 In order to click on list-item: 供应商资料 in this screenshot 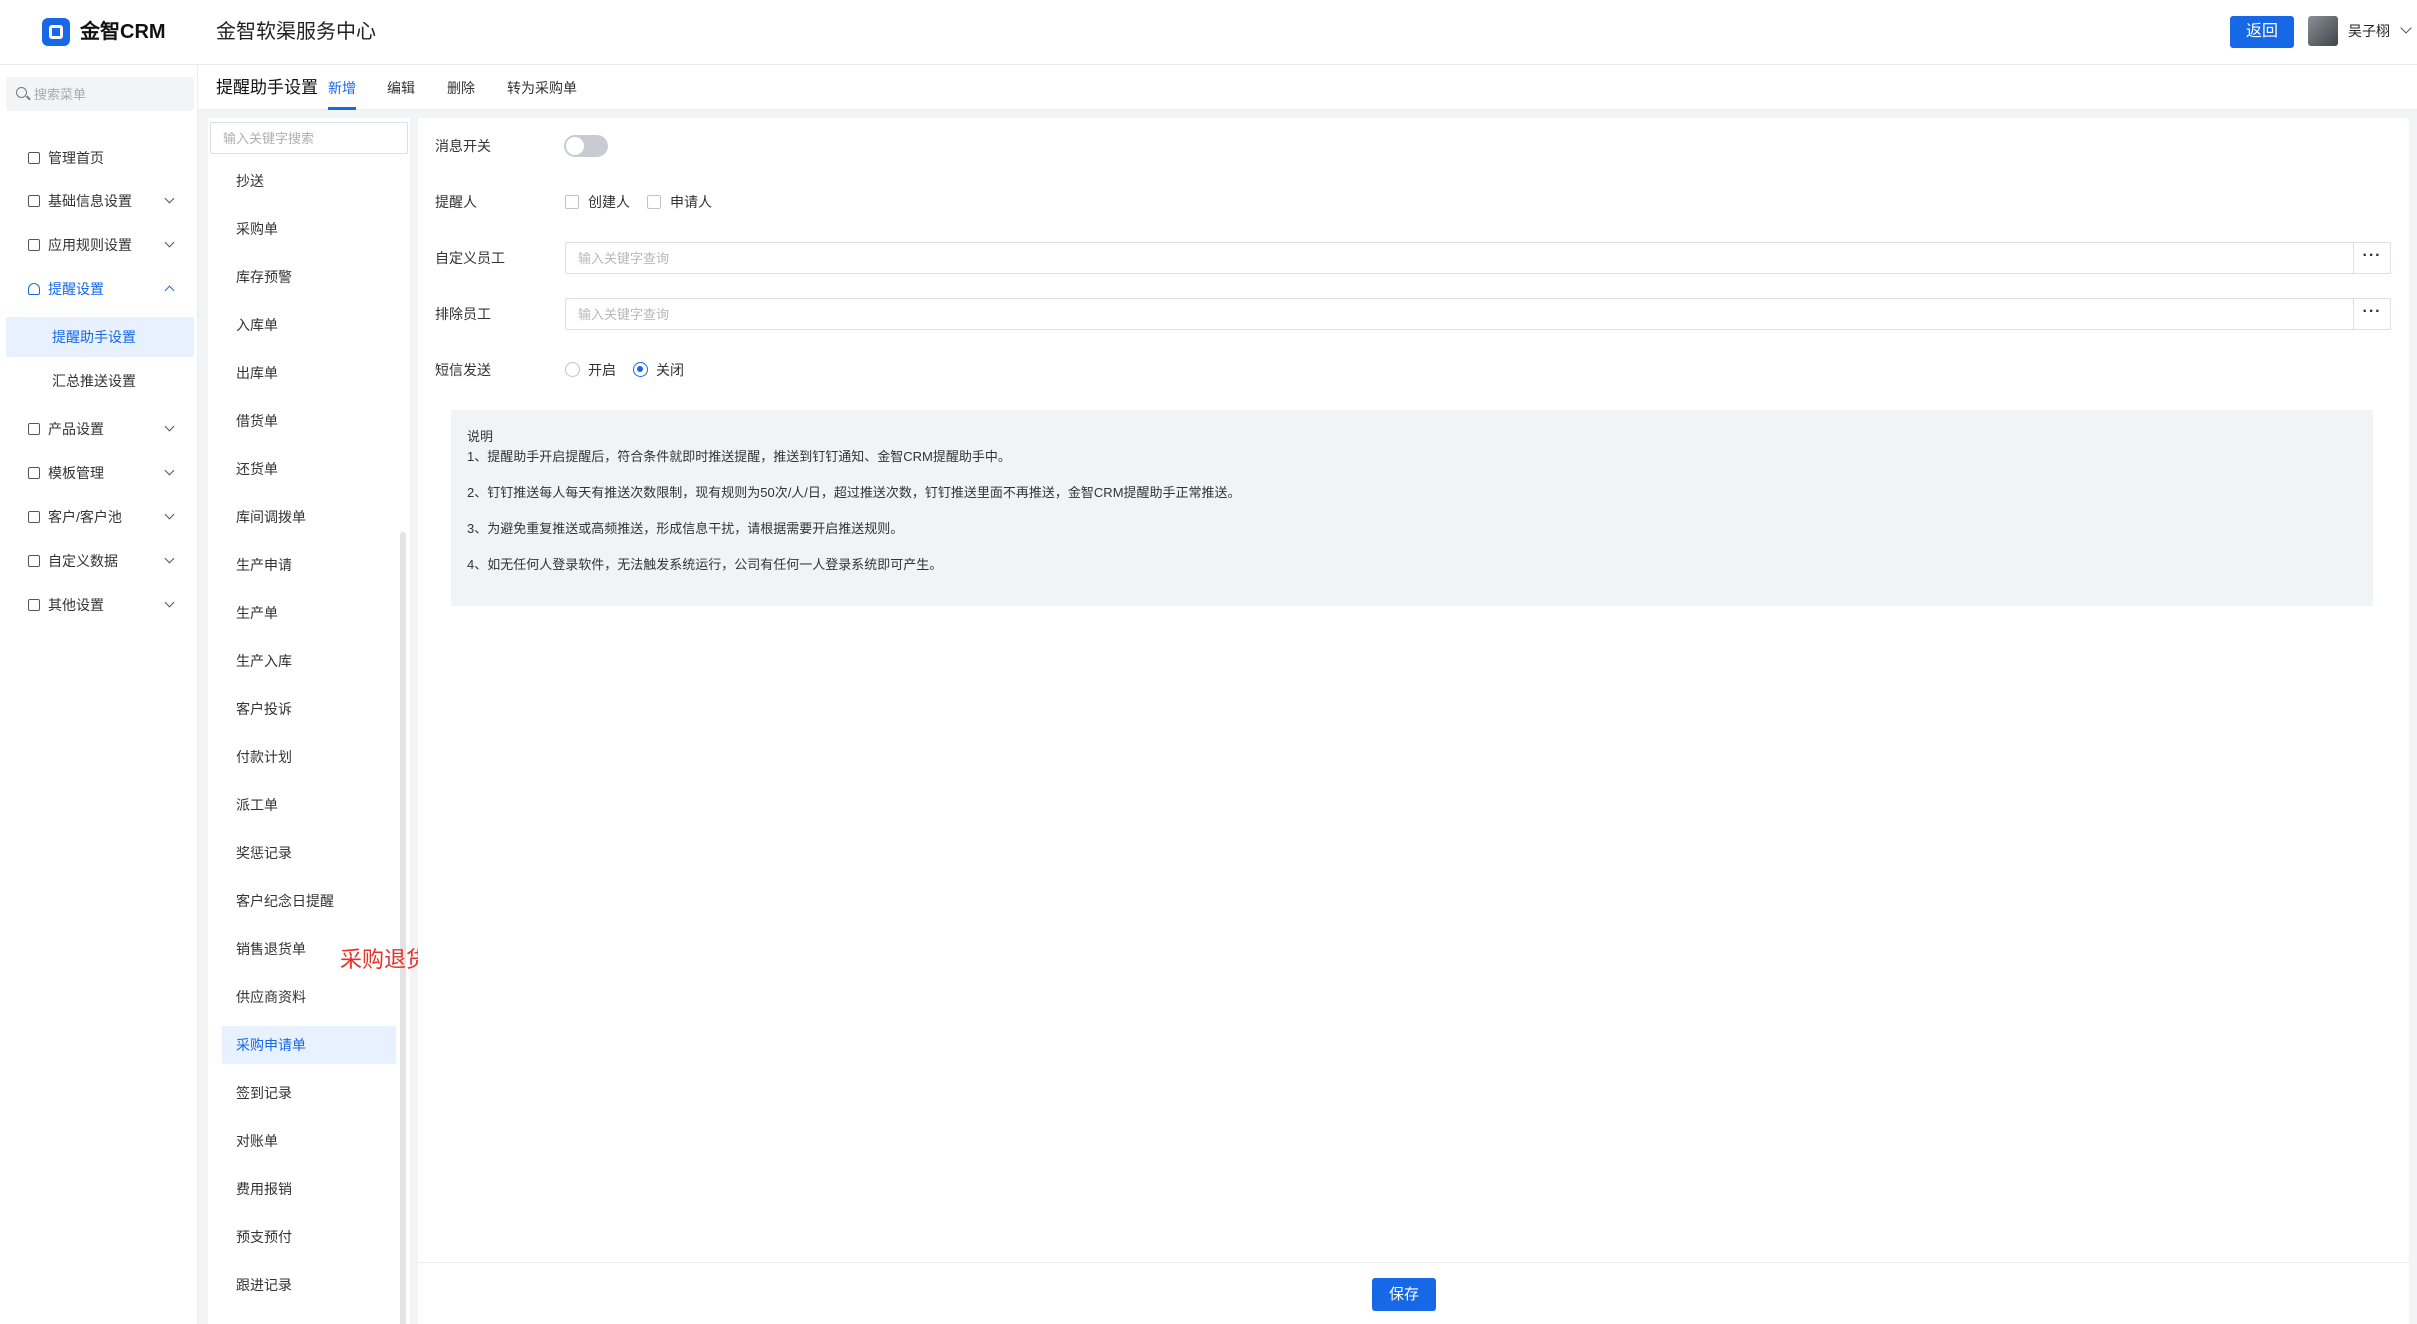, I will do `click(309, 997)`.